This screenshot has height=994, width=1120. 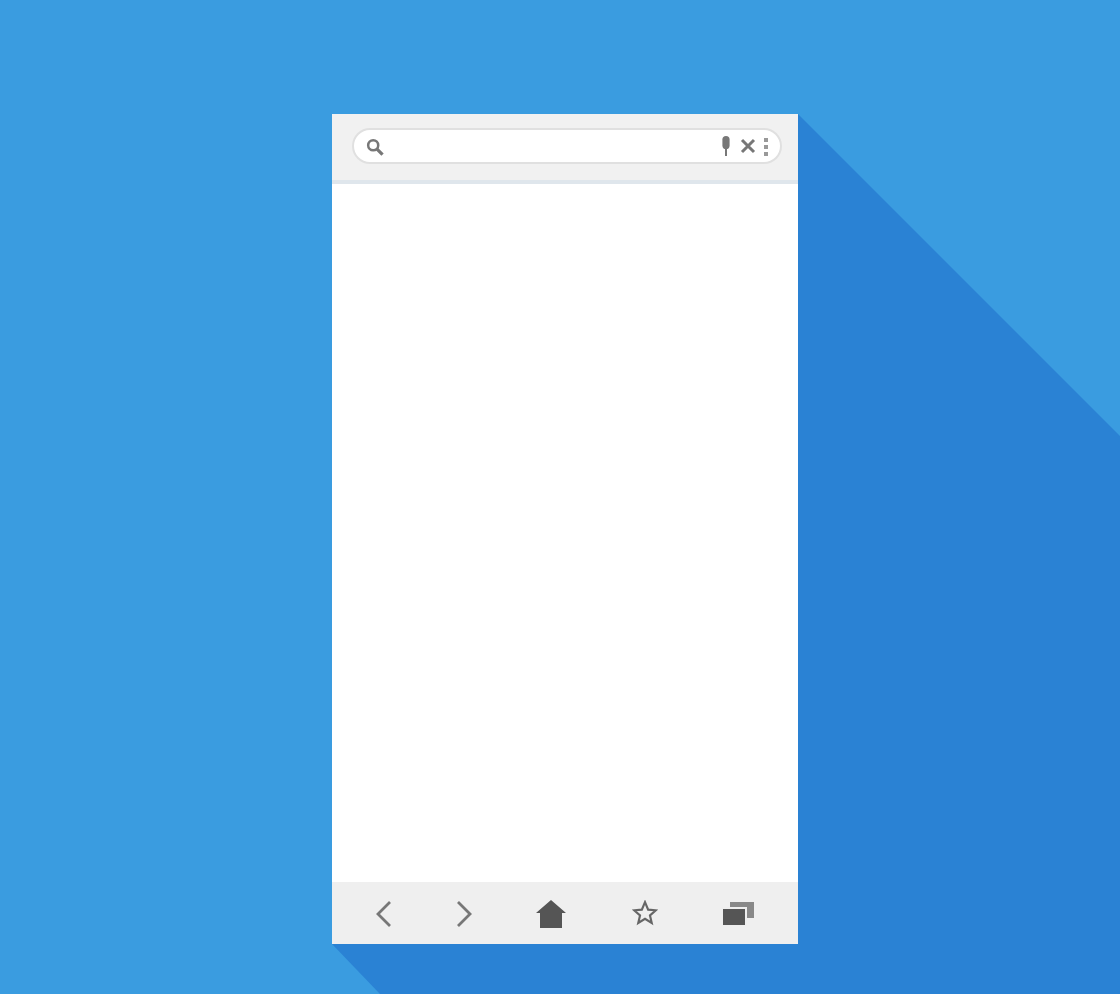 I want to click on back-icon, so click(x=384, y=913).